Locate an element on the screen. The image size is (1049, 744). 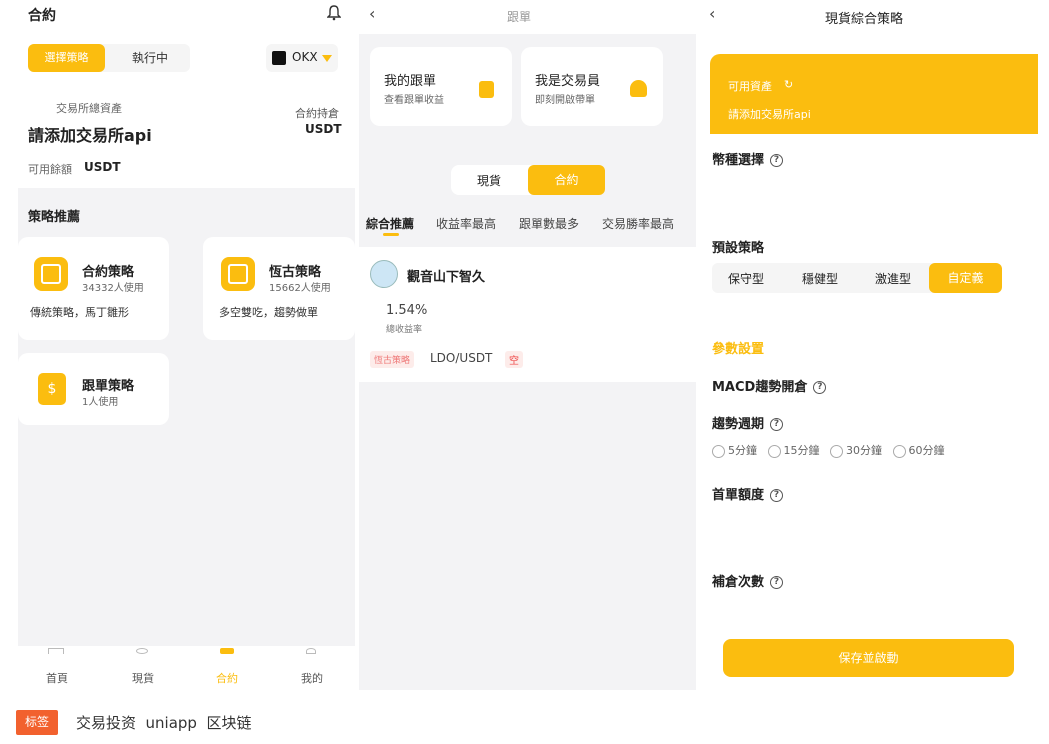
profit-value: 1.54% is located at coordinates (407, 310).